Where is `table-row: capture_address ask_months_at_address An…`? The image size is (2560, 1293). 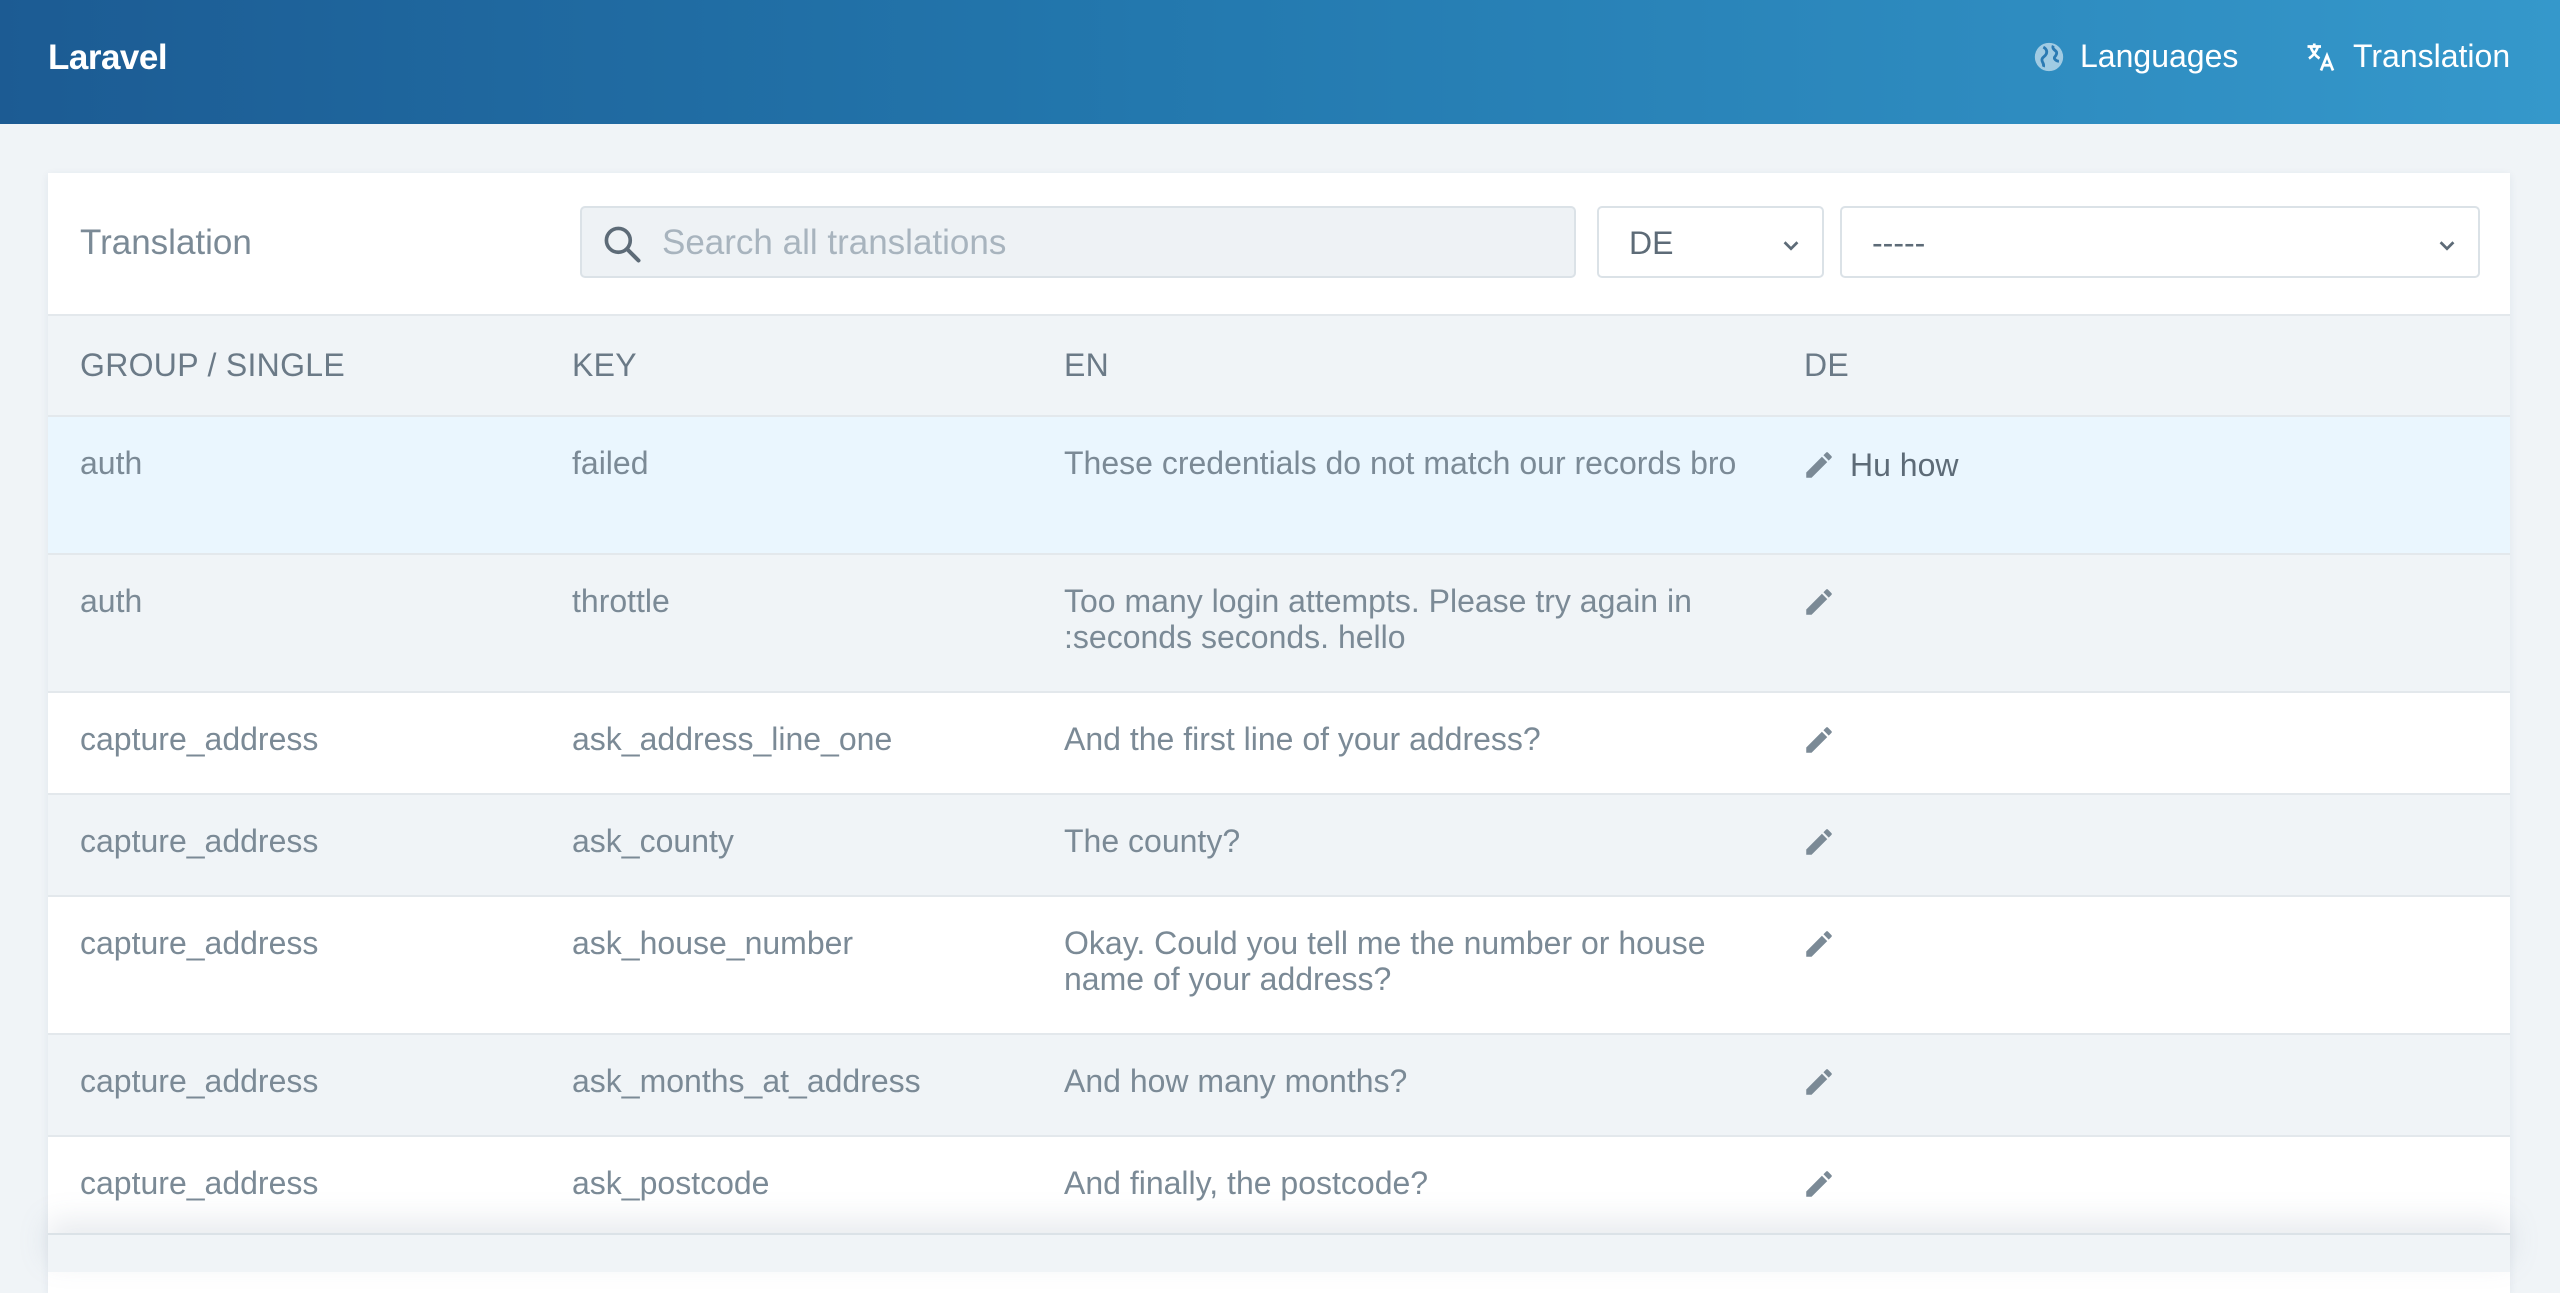
table-row: capture_address ask_months_at_address An… is located at coordinates (1279, 1086).